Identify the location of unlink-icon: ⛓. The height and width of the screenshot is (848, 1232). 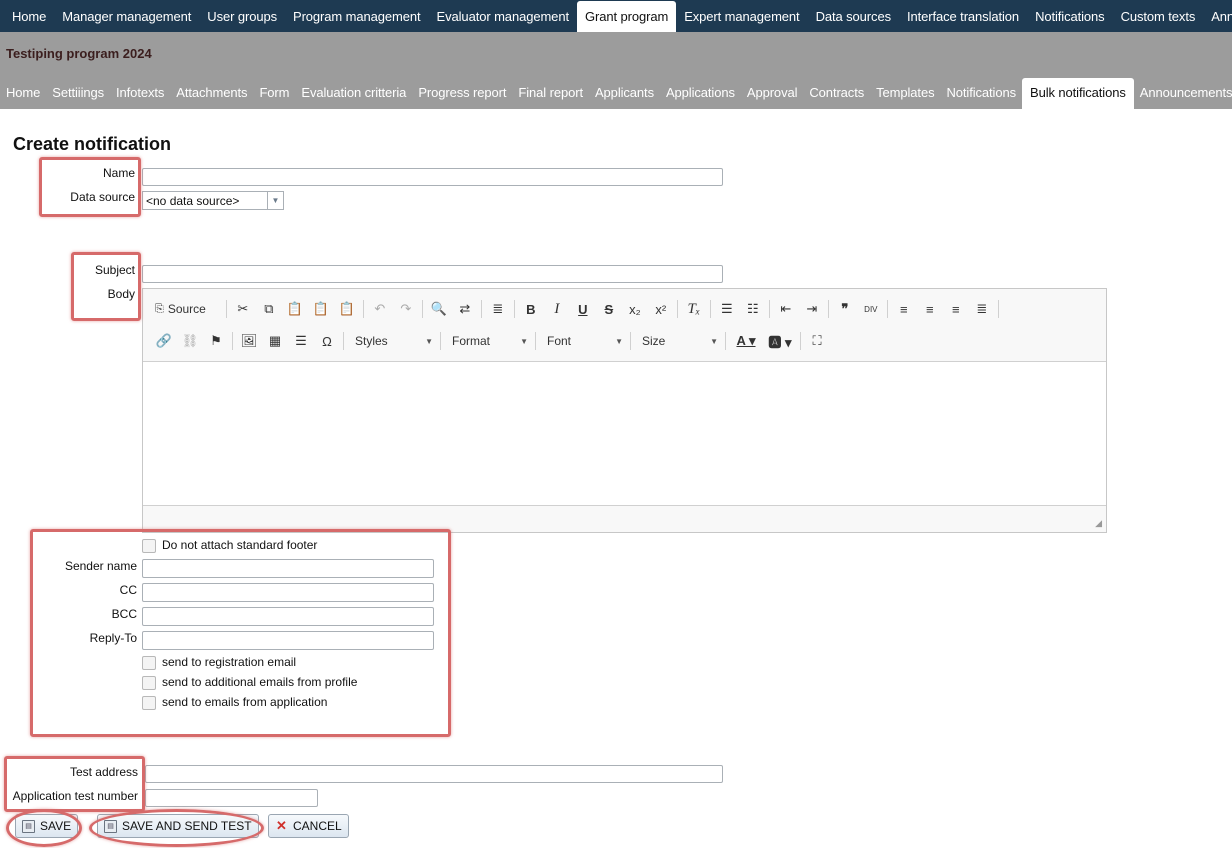
(190, 341).